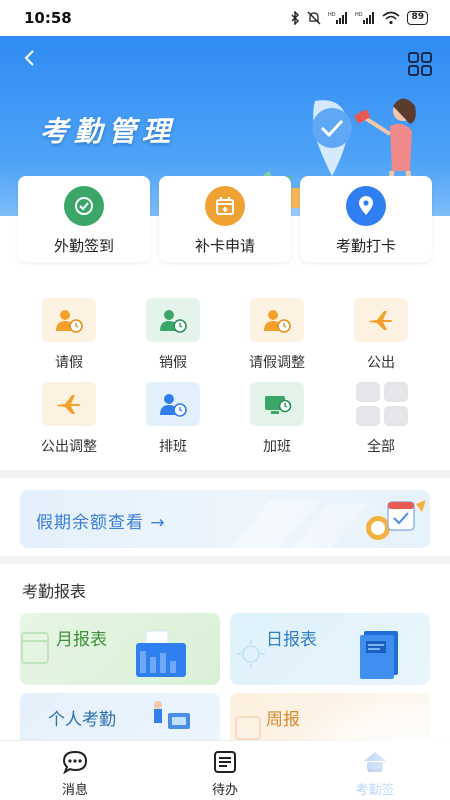 The height and width of the screenshot is (800, 450). What do you see at coordinates (48, 18) in the screenshot?
I see `status-time: 10:58` at bounding box center [48, 18].